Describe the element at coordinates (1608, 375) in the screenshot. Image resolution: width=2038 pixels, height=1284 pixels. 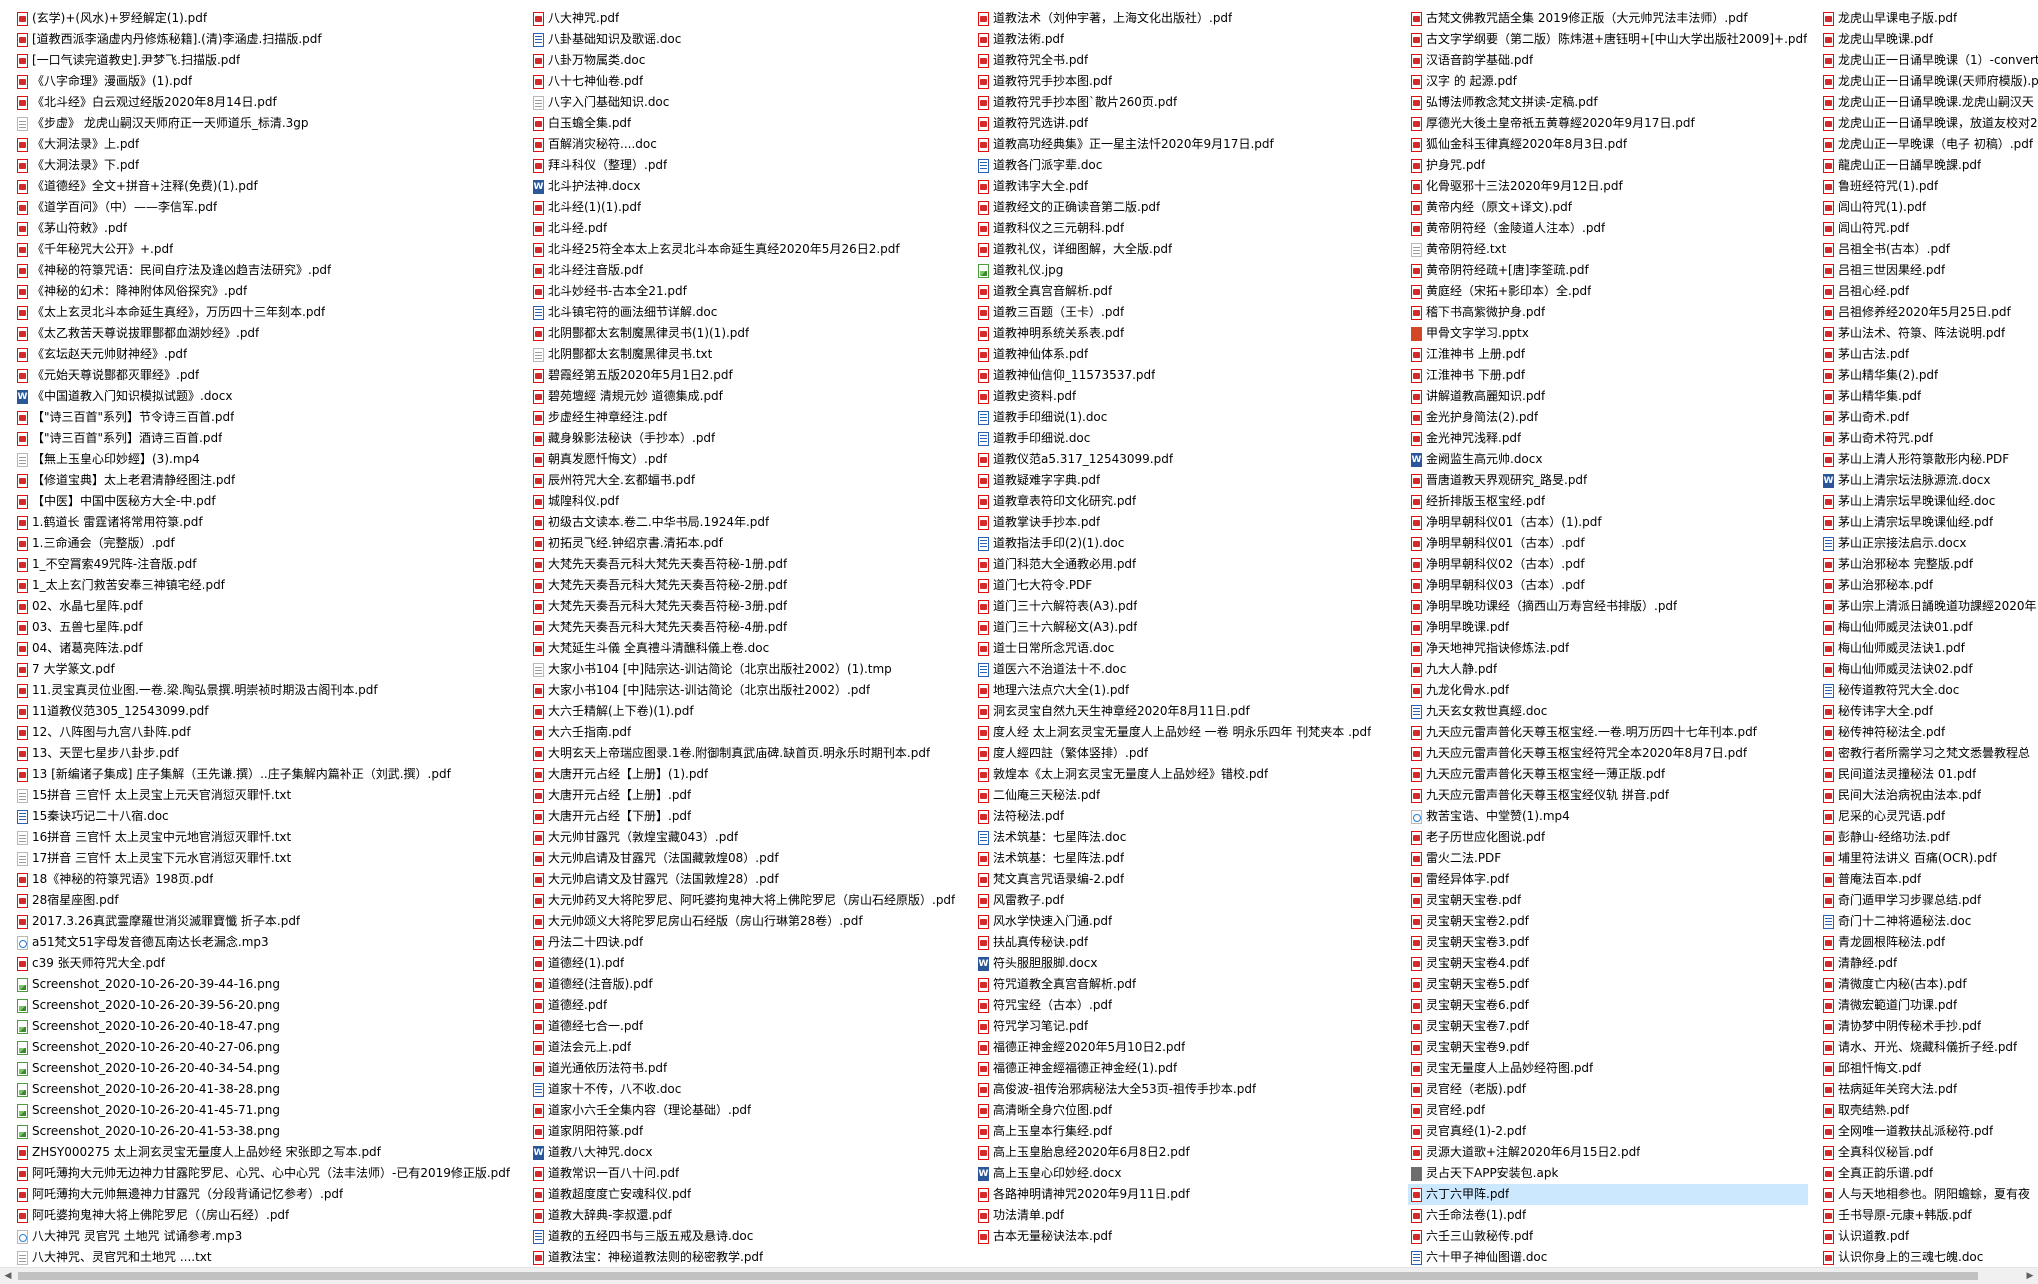
I see `file-item: 江淮神书 下册.pdf` at that location.